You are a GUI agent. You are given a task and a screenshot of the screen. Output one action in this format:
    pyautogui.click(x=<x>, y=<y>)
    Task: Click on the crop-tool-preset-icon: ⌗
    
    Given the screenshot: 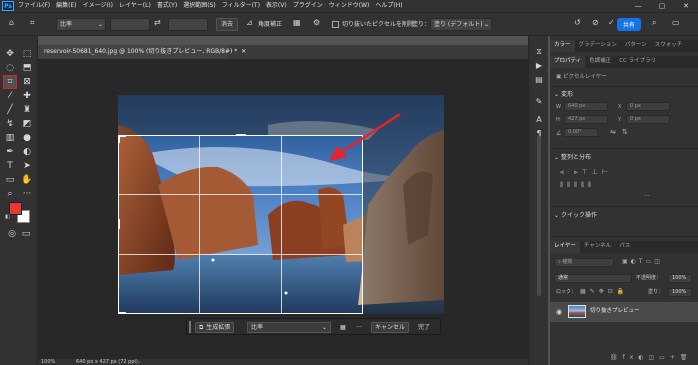 What is the action you would take?
    pyautogui.click(x=32, y=23)
    